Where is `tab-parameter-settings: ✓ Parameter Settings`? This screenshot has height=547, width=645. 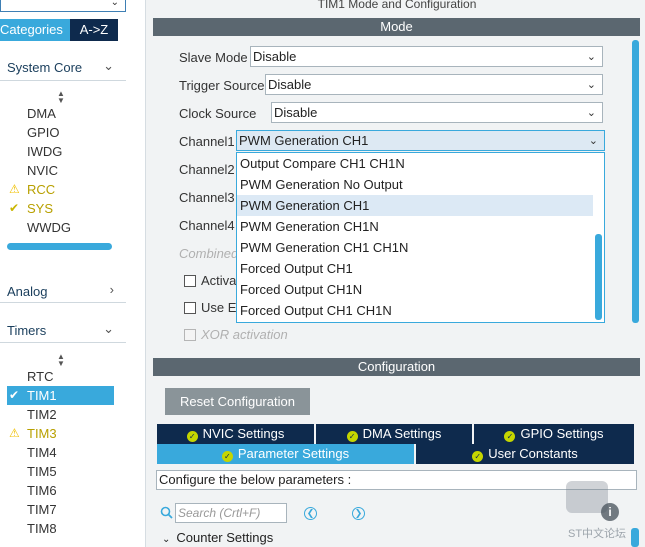
tab-parameter-settings: ✓ Parameter Settings is located at coordinates (285, 454).